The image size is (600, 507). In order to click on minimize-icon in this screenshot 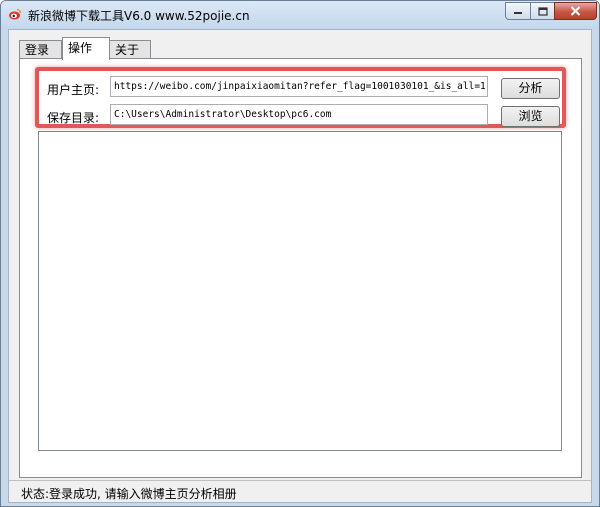, I will do `click(518, 13)`.